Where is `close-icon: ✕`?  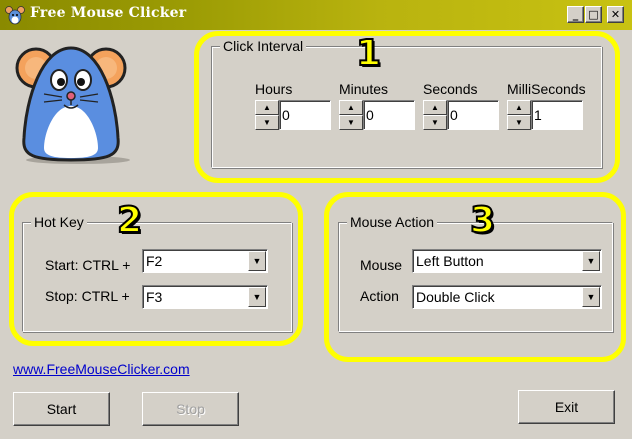 close-icon: ✕ is located at coordinates (615, 14).